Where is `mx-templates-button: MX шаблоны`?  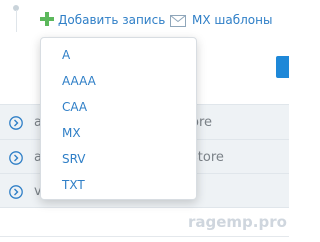
mx-templates-button: MX шаблоны is located at coordinates (232, 20).